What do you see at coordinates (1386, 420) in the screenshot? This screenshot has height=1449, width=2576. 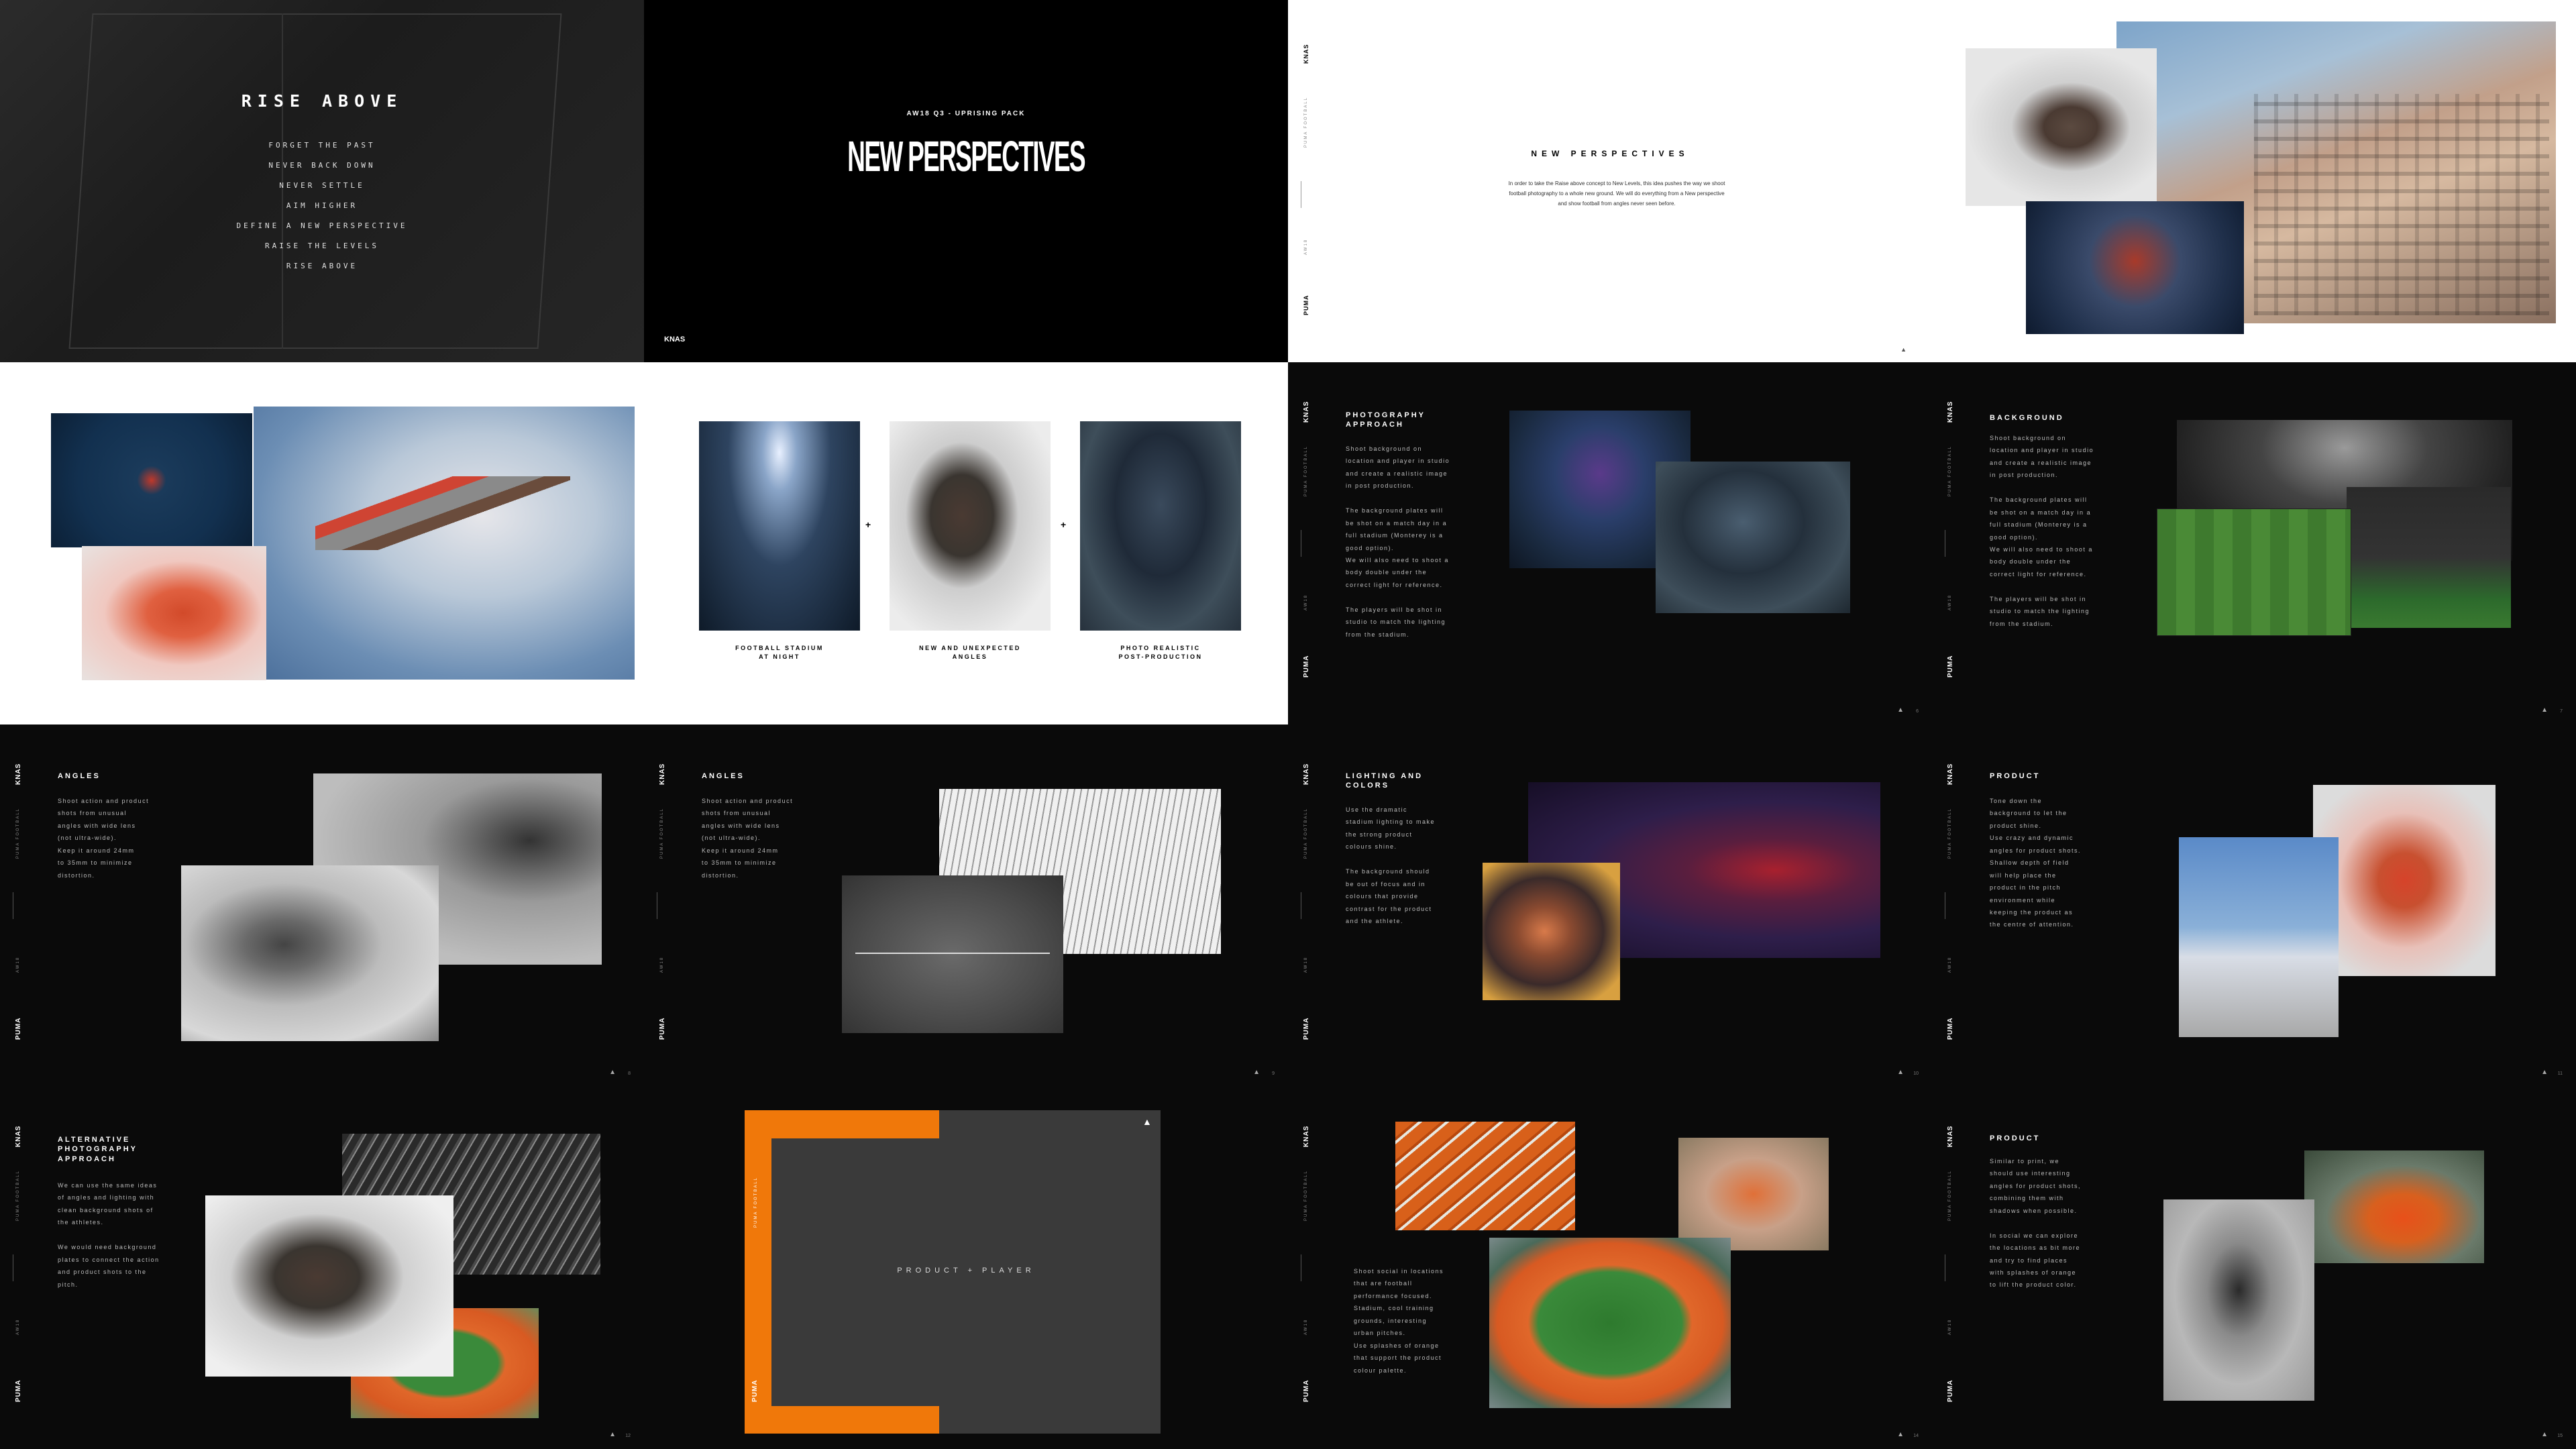 I see `section-title: PHOTOGRAPHY APPROACH` at bounding box center [1386, 420].